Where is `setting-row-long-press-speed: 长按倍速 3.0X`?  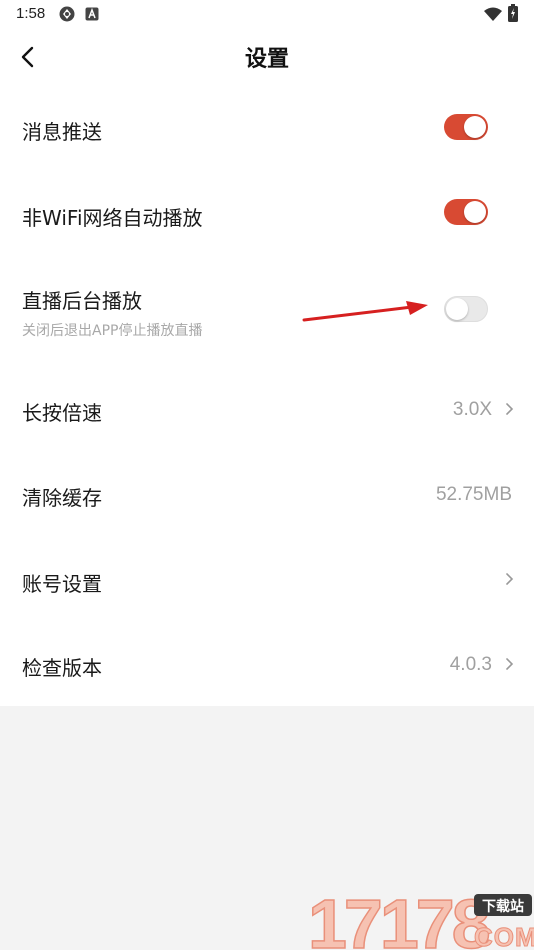 setting-row-long-press-speed: 长按倍速 3.0X is located at coordinates (267, 406).